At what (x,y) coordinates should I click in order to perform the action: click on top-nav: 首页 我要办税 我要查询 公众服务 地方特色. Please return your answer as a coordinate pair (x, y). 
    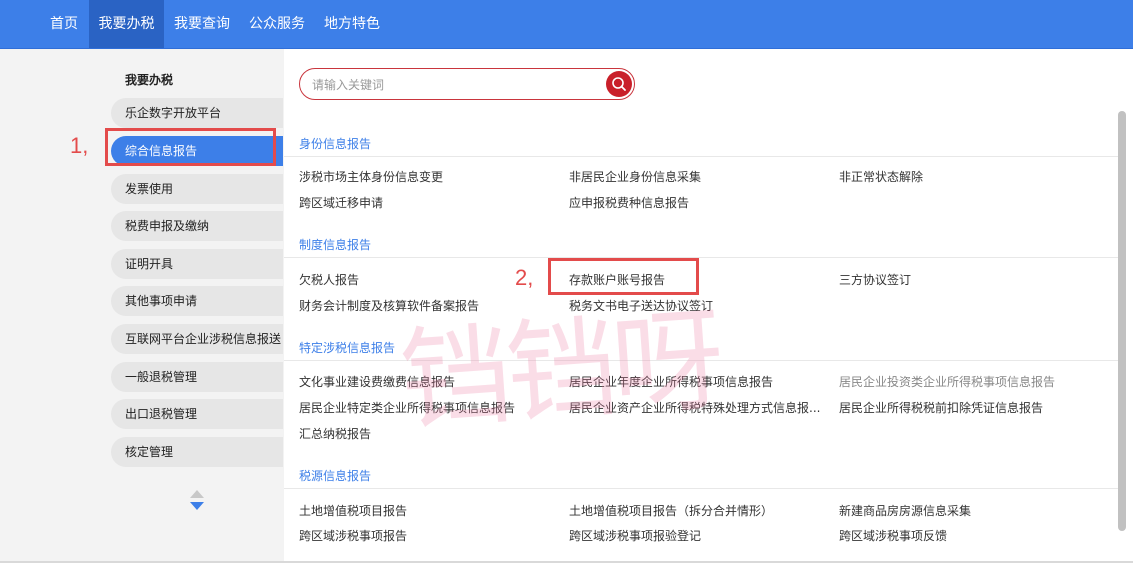
    Looking at the image, I should click on (566, 24).